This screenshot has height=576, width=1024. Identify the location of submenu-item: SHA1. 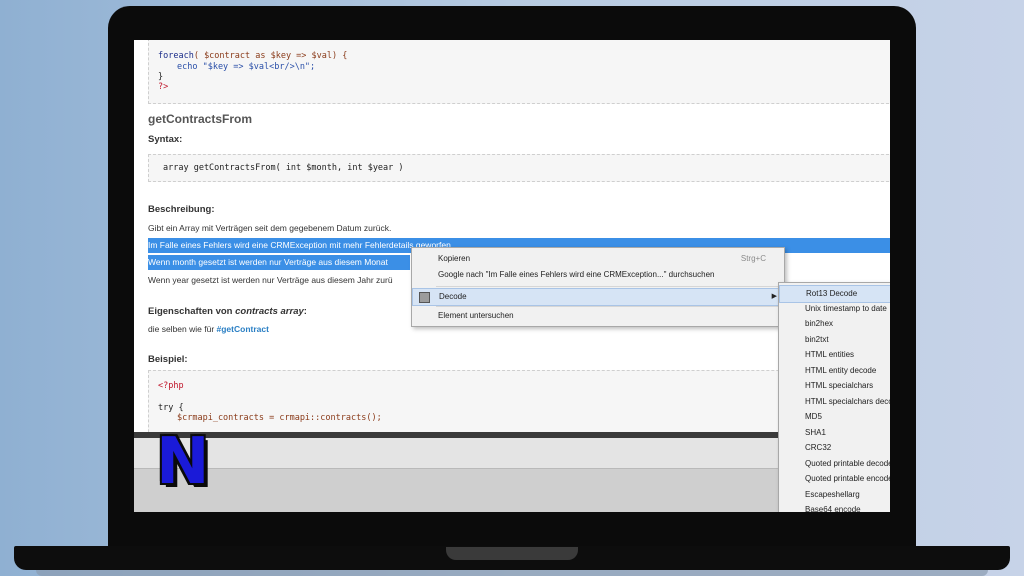
(834, 433).